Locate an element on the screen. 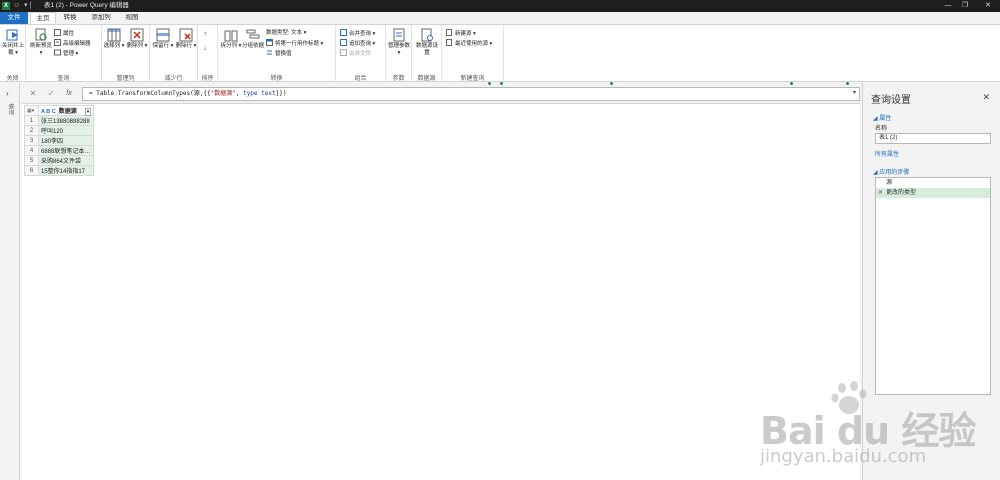 Image resolution: width=1000 pixels, height=480 pixels. expand-queries-button: › is located at coordinates (7, 93).